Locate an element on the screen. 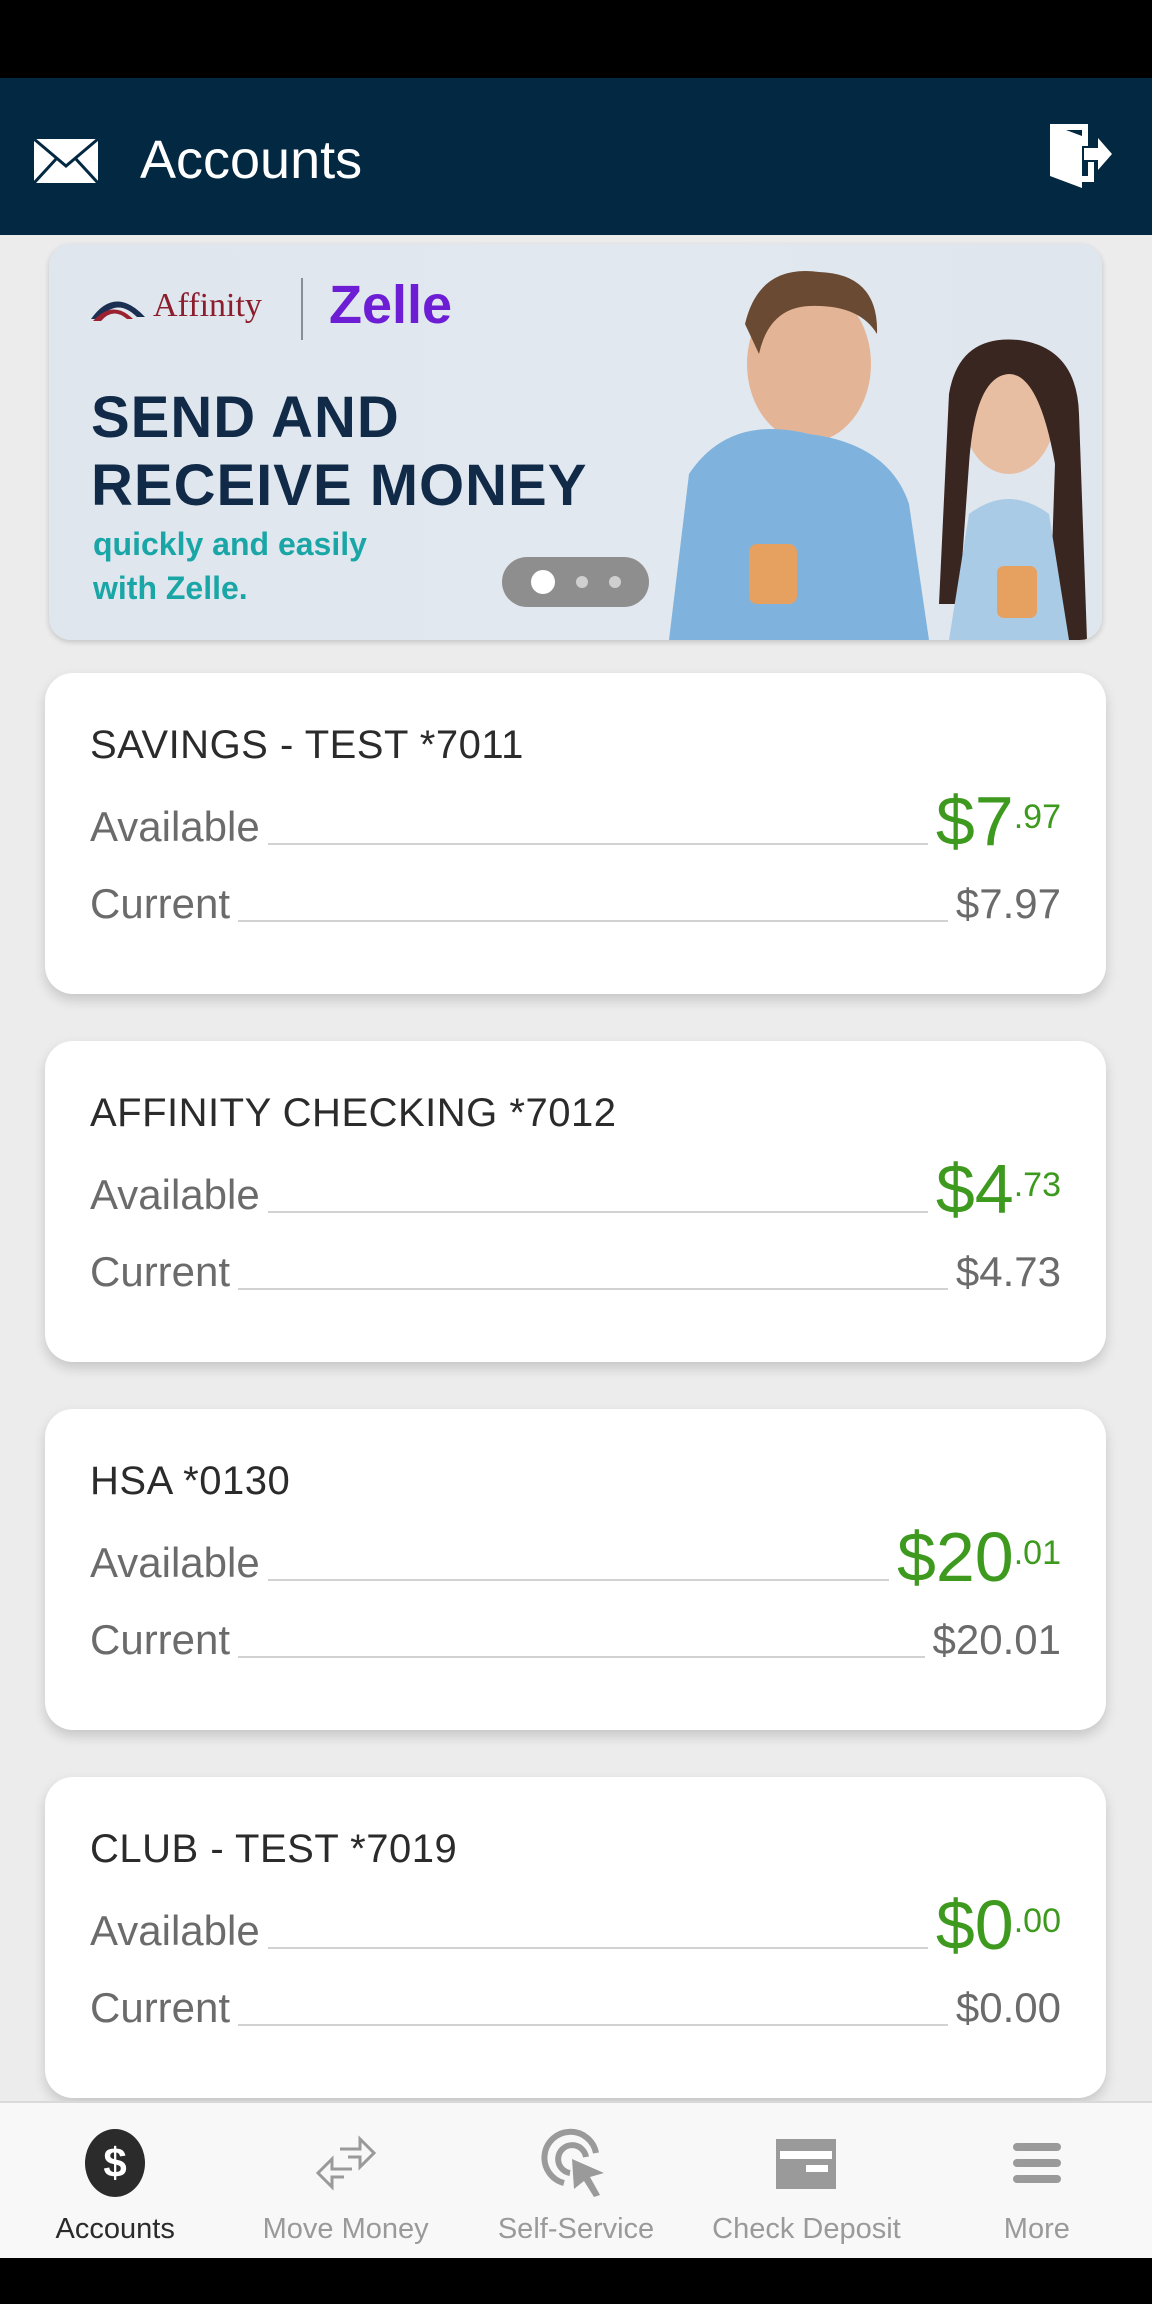 This screenshot has height=2304, width=1152. account-name: AFFINITY CHECKING *7012 is located at coordinates (353, 1113).